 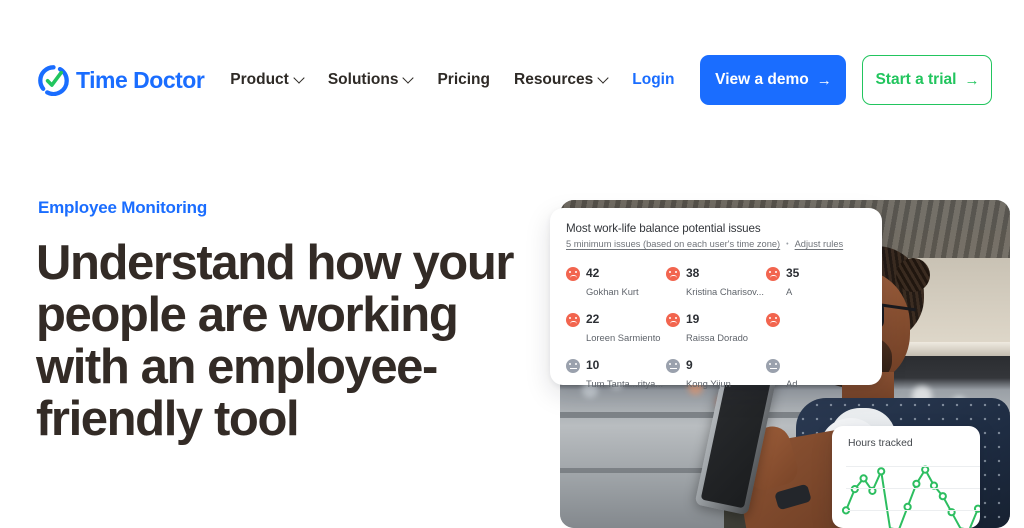 What do you see at coordinates (623, 337) in the screenshot?
I see `issue-user-name: Loreen Sarmiento` at bounding box center [623, 337].